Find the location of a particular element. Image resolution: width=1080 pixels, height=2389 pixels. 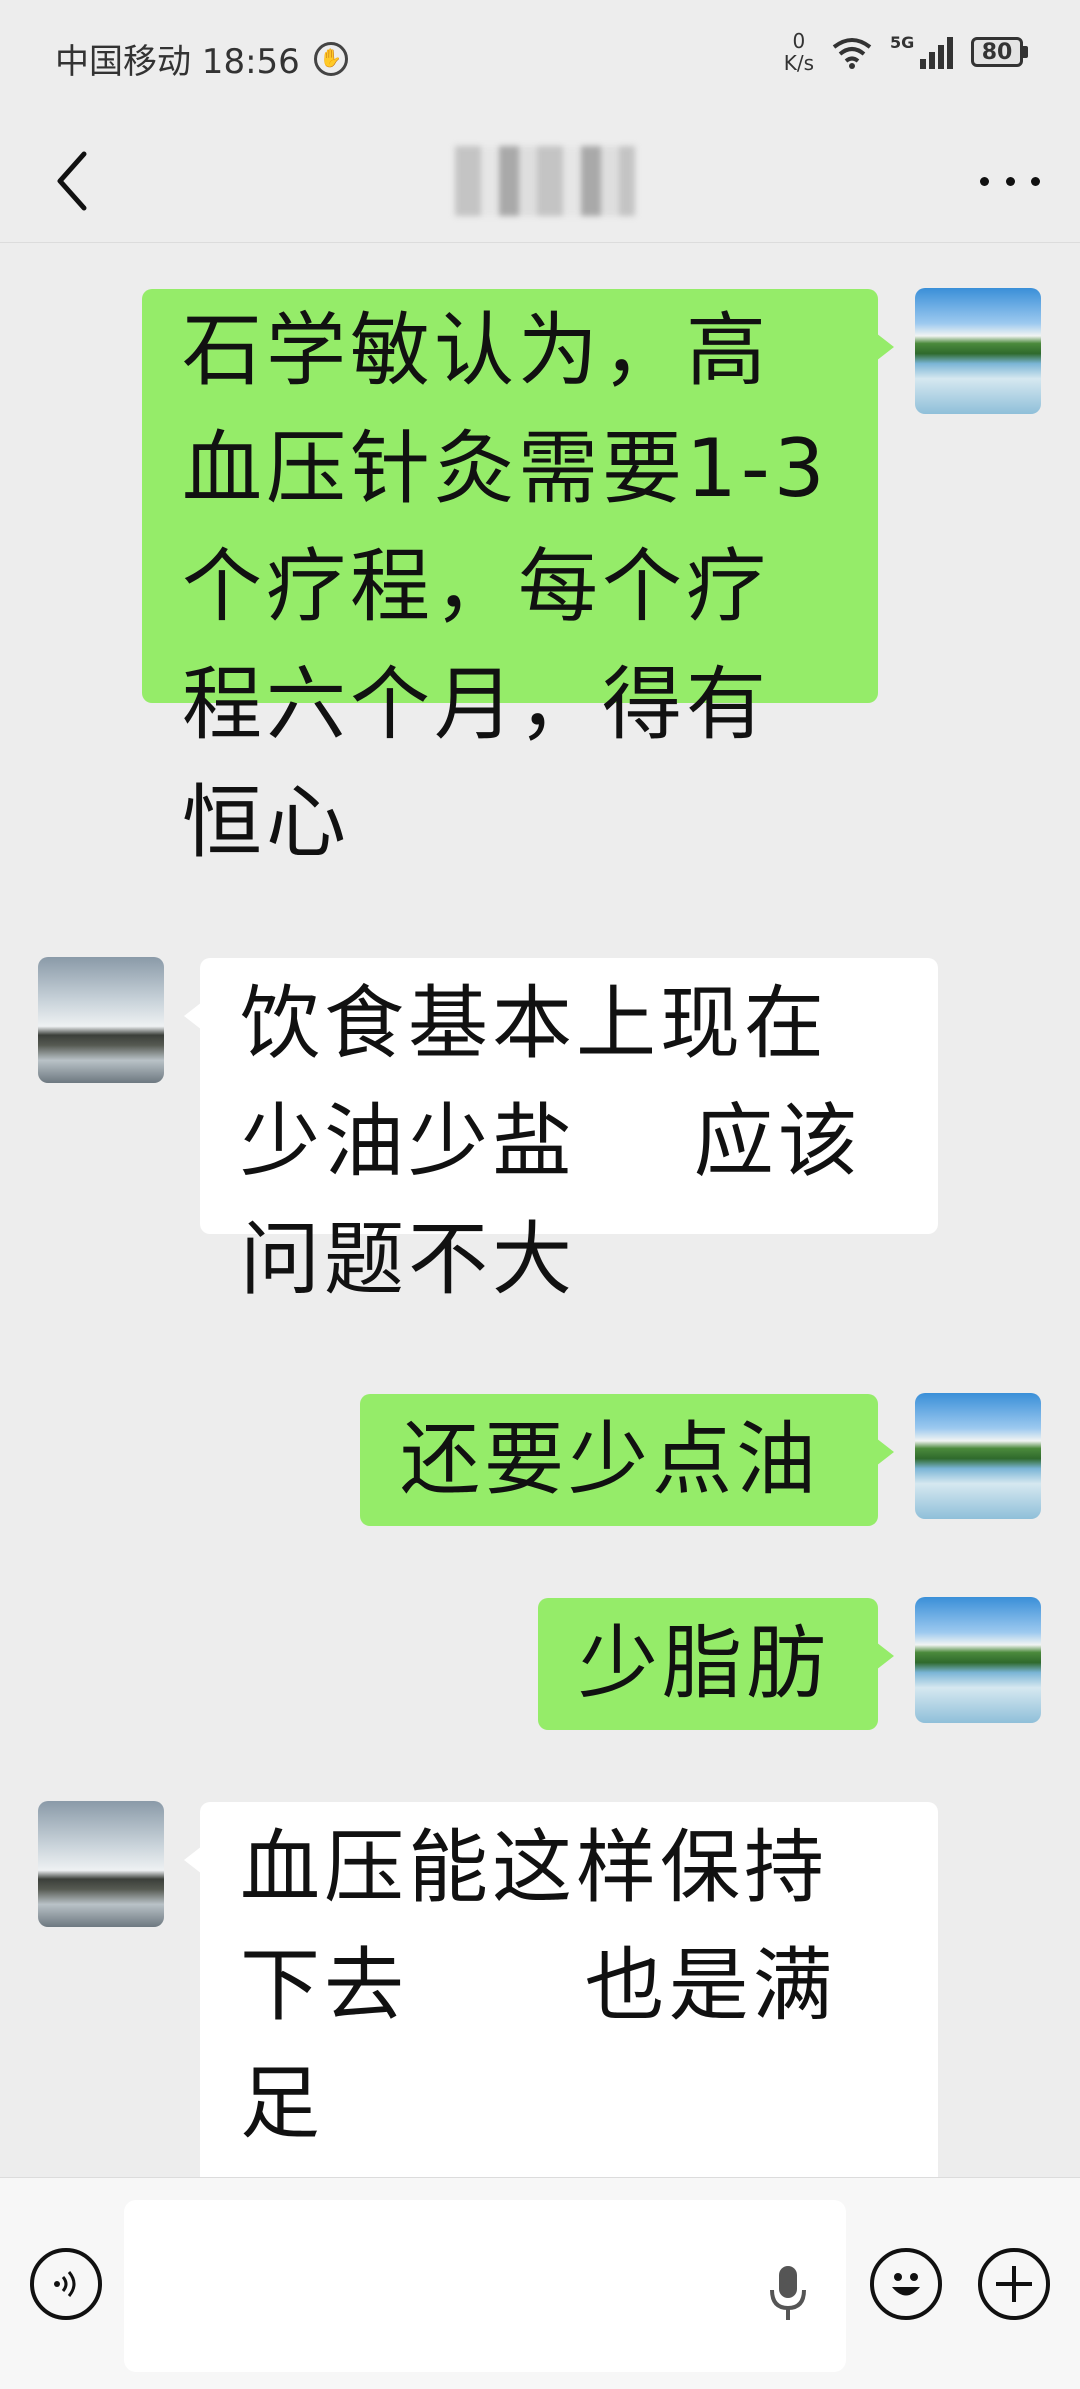

message-bubble-sent: 还要少点油 is located at coordinates (627, 1460).